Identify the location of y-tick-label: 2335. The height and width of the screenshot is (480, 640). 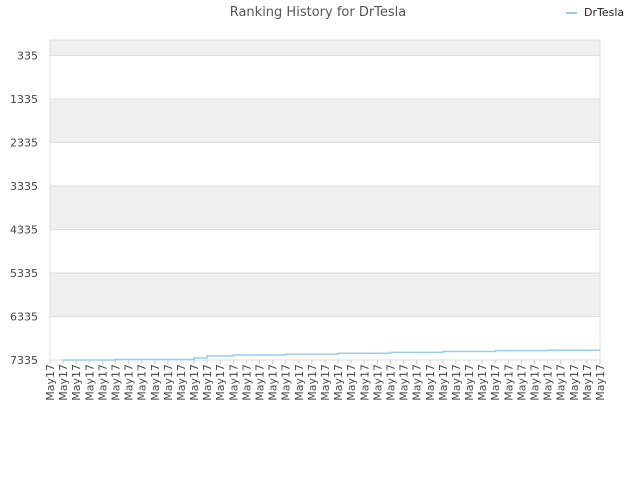
(24, 142).